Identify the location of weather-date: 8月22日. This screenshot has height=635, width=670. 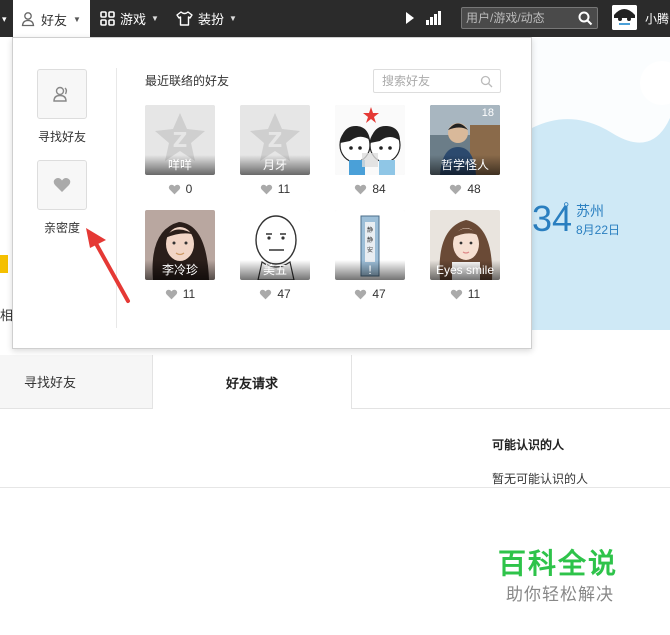
(598, 230).